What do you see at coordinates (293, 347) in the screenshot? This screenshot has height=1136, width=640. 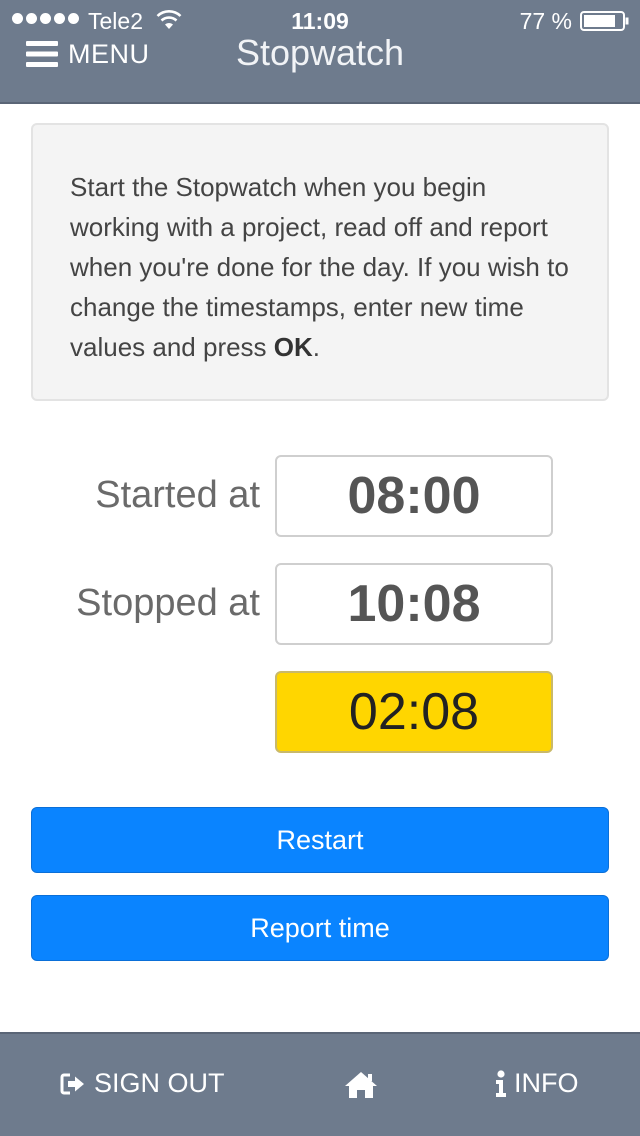 I see `instructions-ok-keyword: OK` at bounding box center [293, 347].